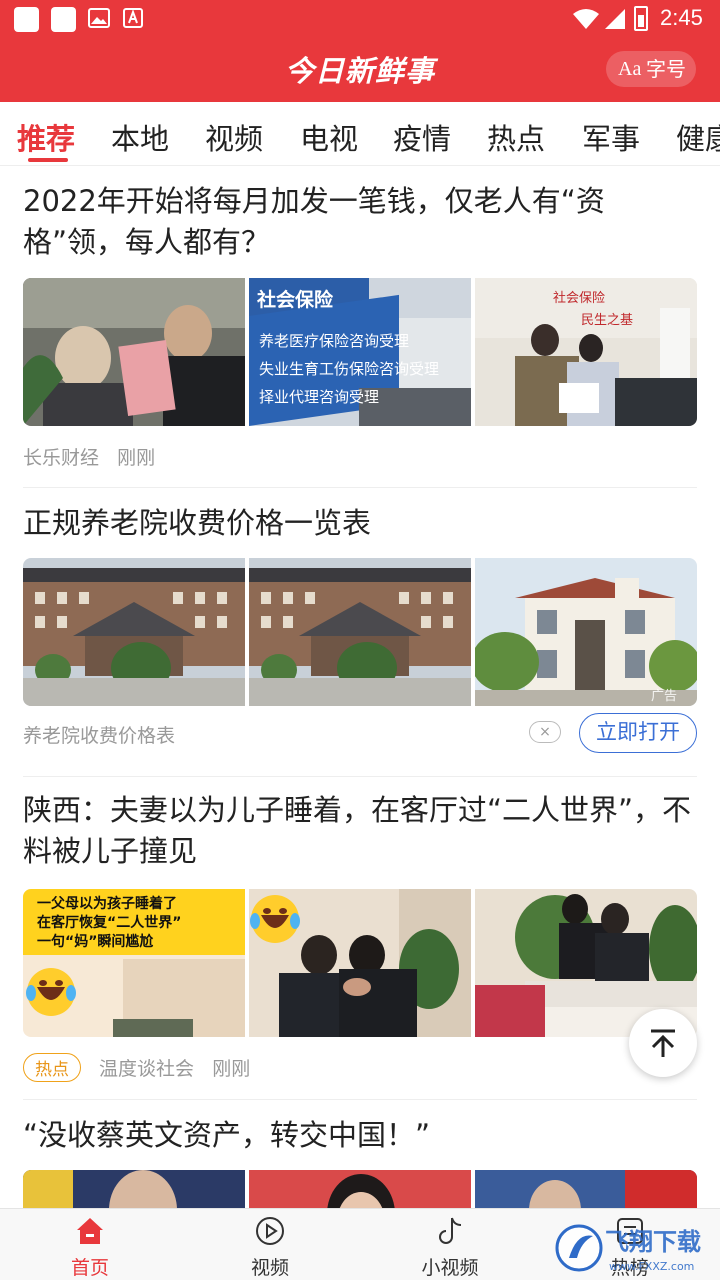  What do you see at coordinates (586, 352) in the screenshot?
I see `article-thumbnail: 社会保险 民生之基` at bounding box center [586, 352].